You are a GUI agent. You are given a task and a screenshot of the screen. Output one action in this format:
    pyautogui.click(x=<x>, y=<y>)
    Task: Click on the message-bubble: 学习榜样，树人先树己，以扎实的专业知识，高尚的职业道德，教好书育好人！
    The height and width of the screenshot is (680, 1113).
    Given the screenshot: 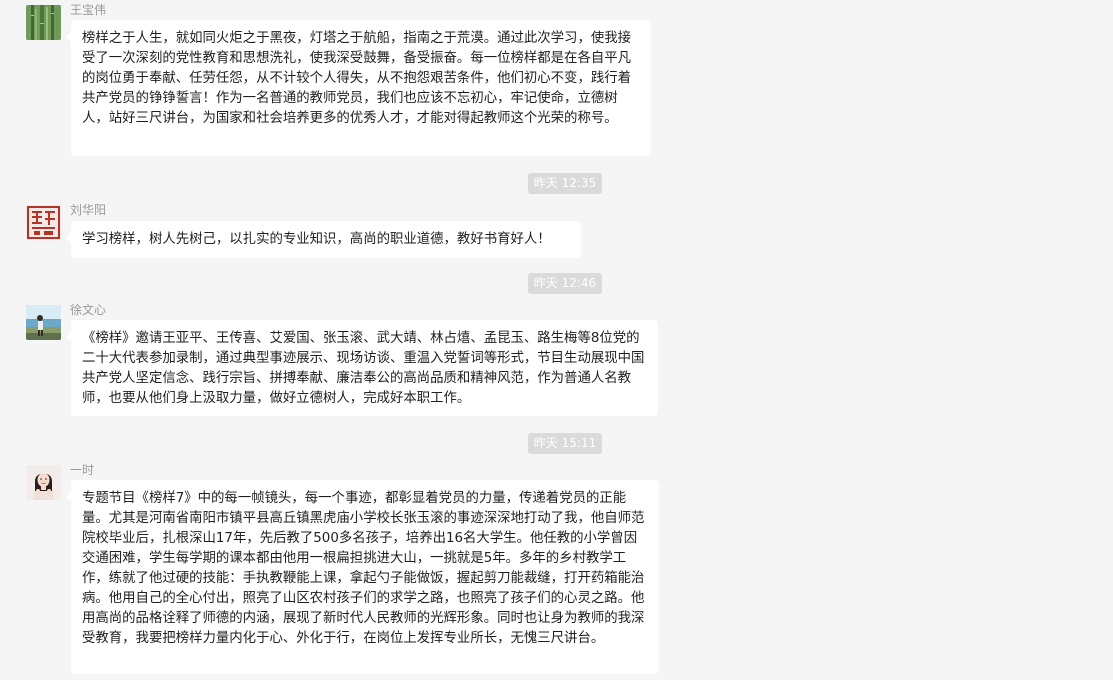 What is the action you would take?
    pyautogui.click(x=323, y=239)
    